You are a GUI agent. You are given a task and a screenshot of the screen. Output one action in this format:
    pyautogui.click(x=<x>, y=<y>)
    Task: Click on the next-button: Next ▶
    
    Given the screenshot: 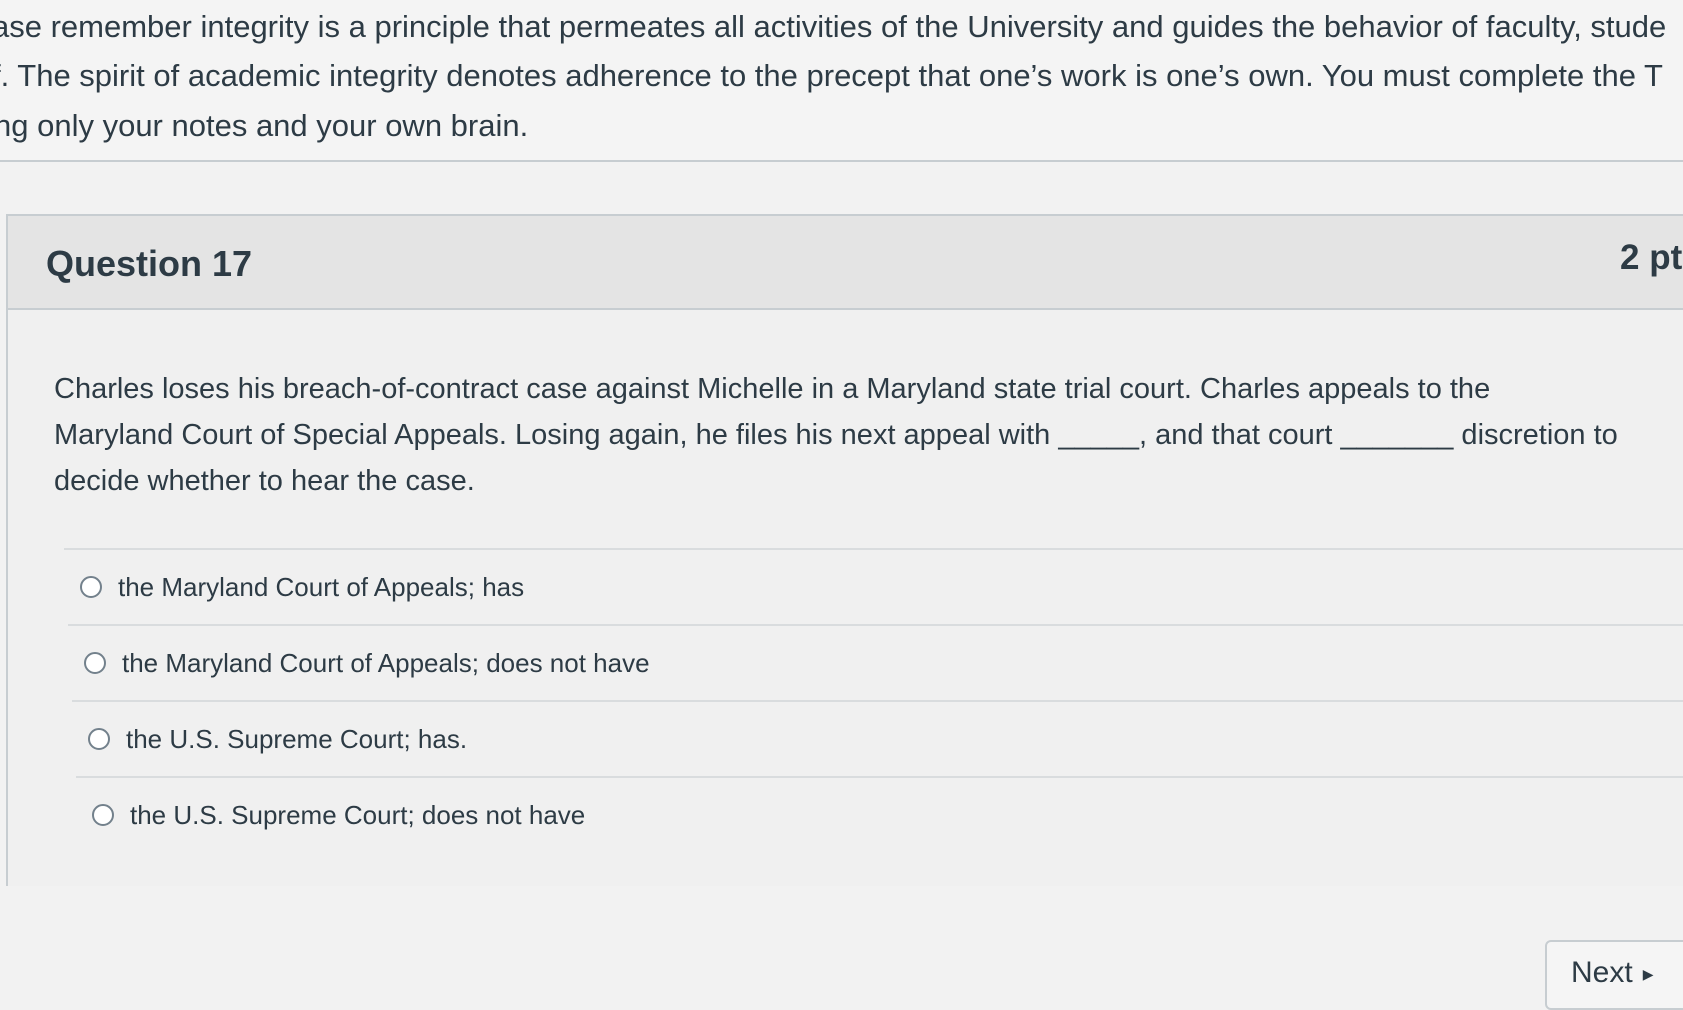 What is the action you would take?
    pyautogui.click(x=1614, y=975)
    